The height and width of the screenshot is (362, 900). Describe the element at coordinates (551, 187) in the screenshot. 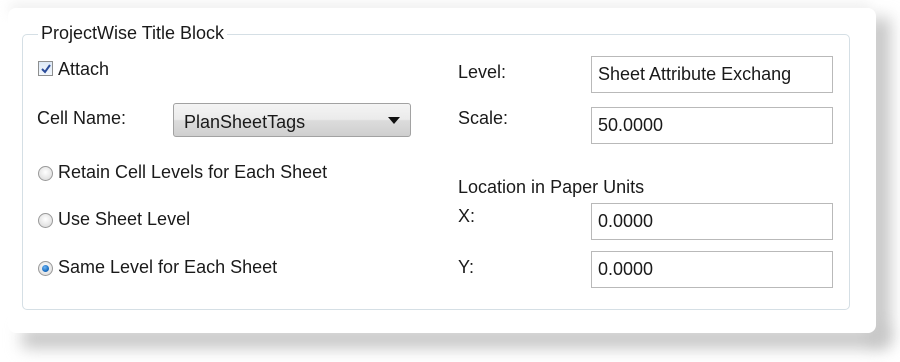

I see `location-heading: Location in Paper Units` at that location.